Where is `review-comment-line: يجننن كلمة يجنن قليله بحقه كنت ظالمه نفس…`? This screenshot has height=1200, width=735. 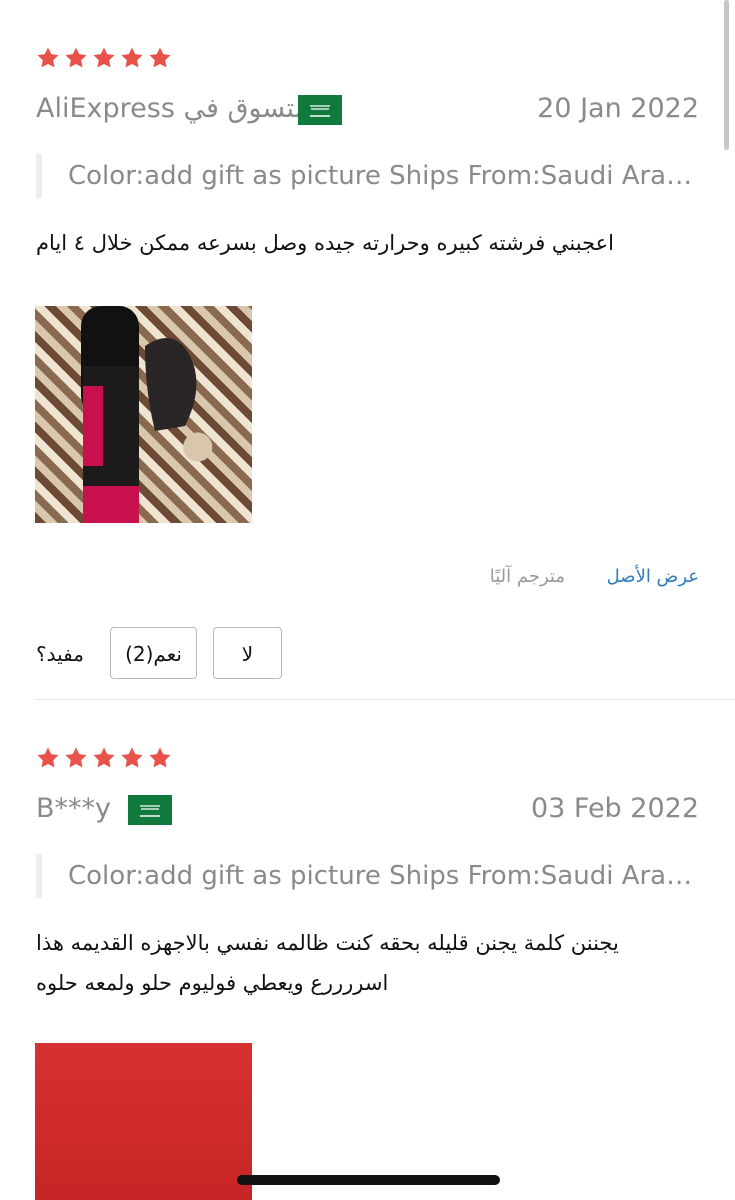 review-comment-line: يجننن كلمة يجنن قليله بحقه كنت ظالمه نفس… is located at coordinates (327, 943).